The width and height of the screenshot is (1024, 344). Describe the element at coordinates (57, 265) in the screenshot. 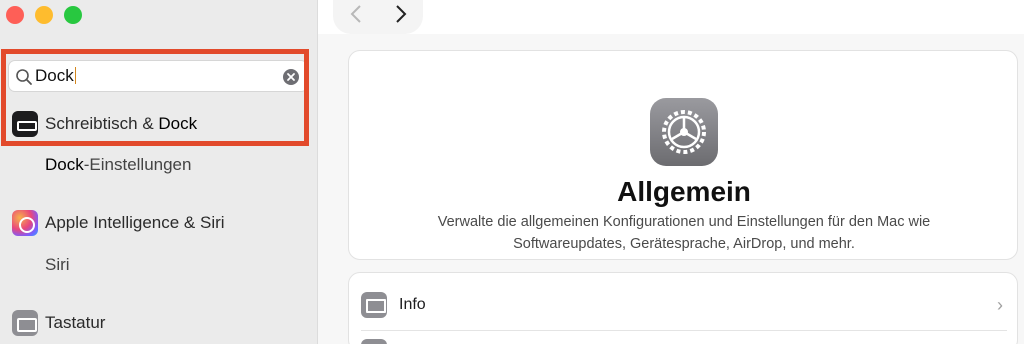

I see `sidebar-subitem-siri: Siri` at that location.